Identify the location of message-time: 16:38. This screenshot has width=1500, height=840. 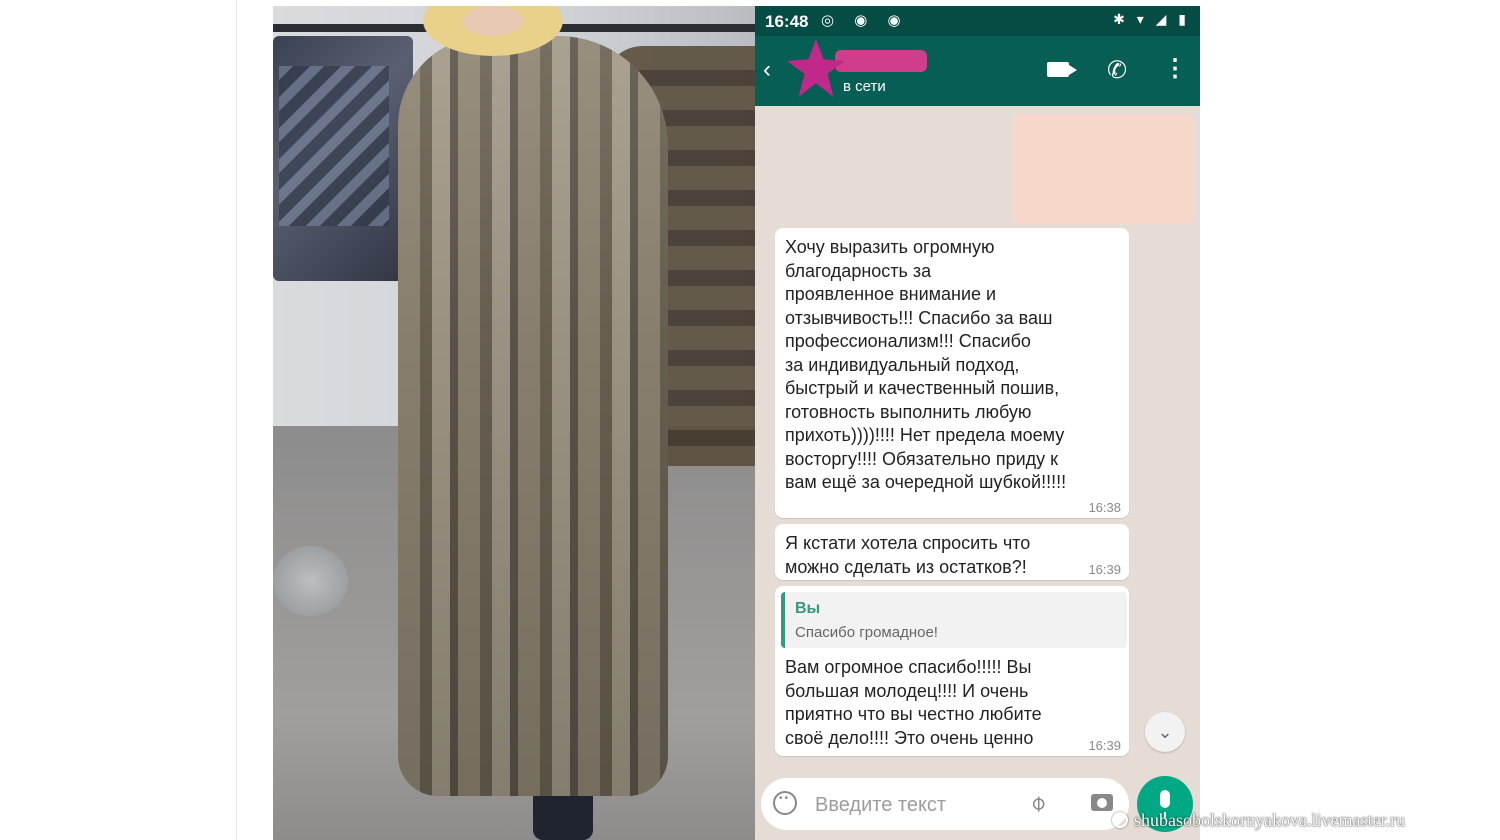
(1104, 507).